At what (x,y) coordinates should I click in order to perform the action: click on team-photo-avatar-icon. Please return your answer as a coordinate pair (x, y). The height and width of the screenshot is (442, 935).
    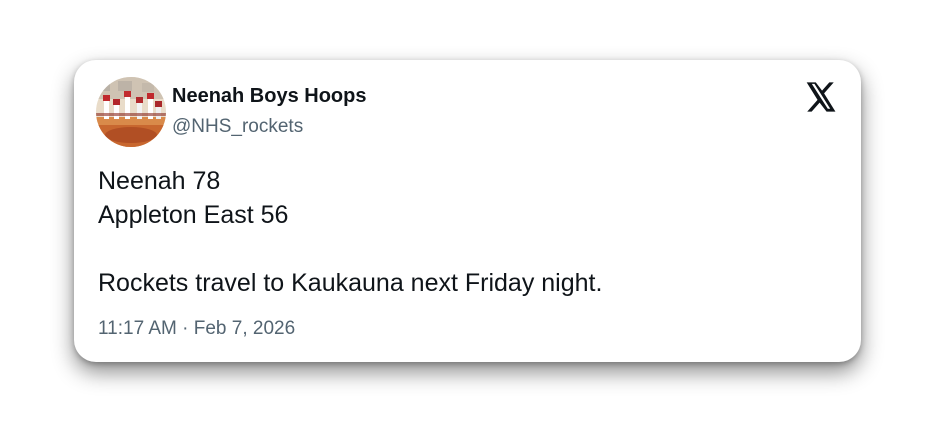
    Looking at the image, I should click on (131, 112).